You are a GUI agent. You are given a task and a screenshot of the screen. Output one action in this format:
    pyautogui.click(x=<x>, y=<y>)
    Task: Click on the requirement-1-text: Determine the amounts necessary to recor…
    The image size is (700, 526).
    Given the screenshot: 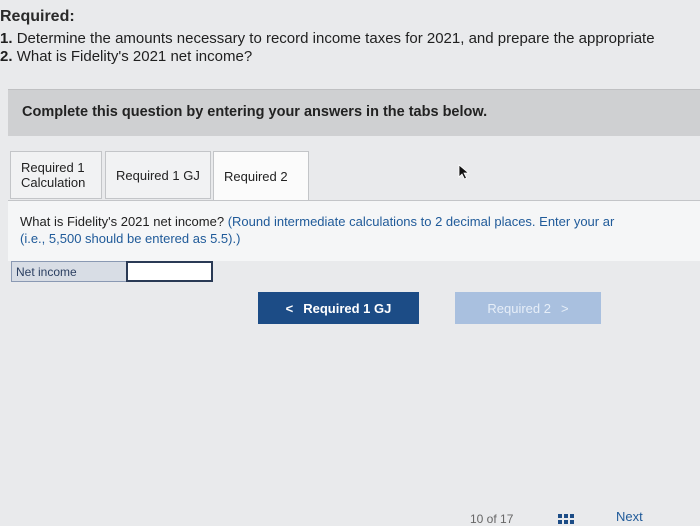 What is the action you would take?
    pyautogui.click(x=335, y=38)
    